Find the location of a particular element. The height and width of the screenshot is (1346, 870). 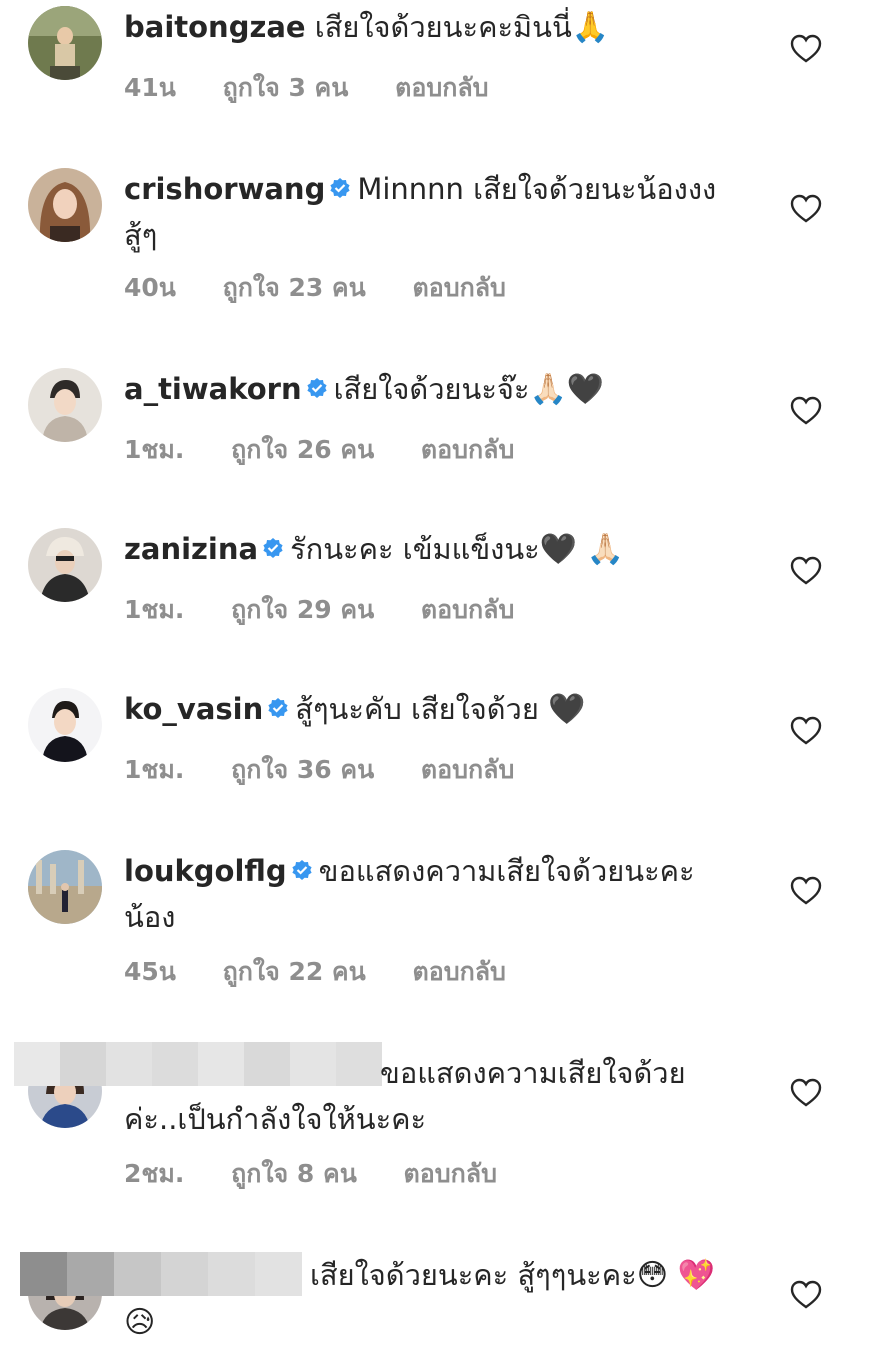

comment-likes-count: ถูกใจ 36 คน is located at coordinates (302, 769).